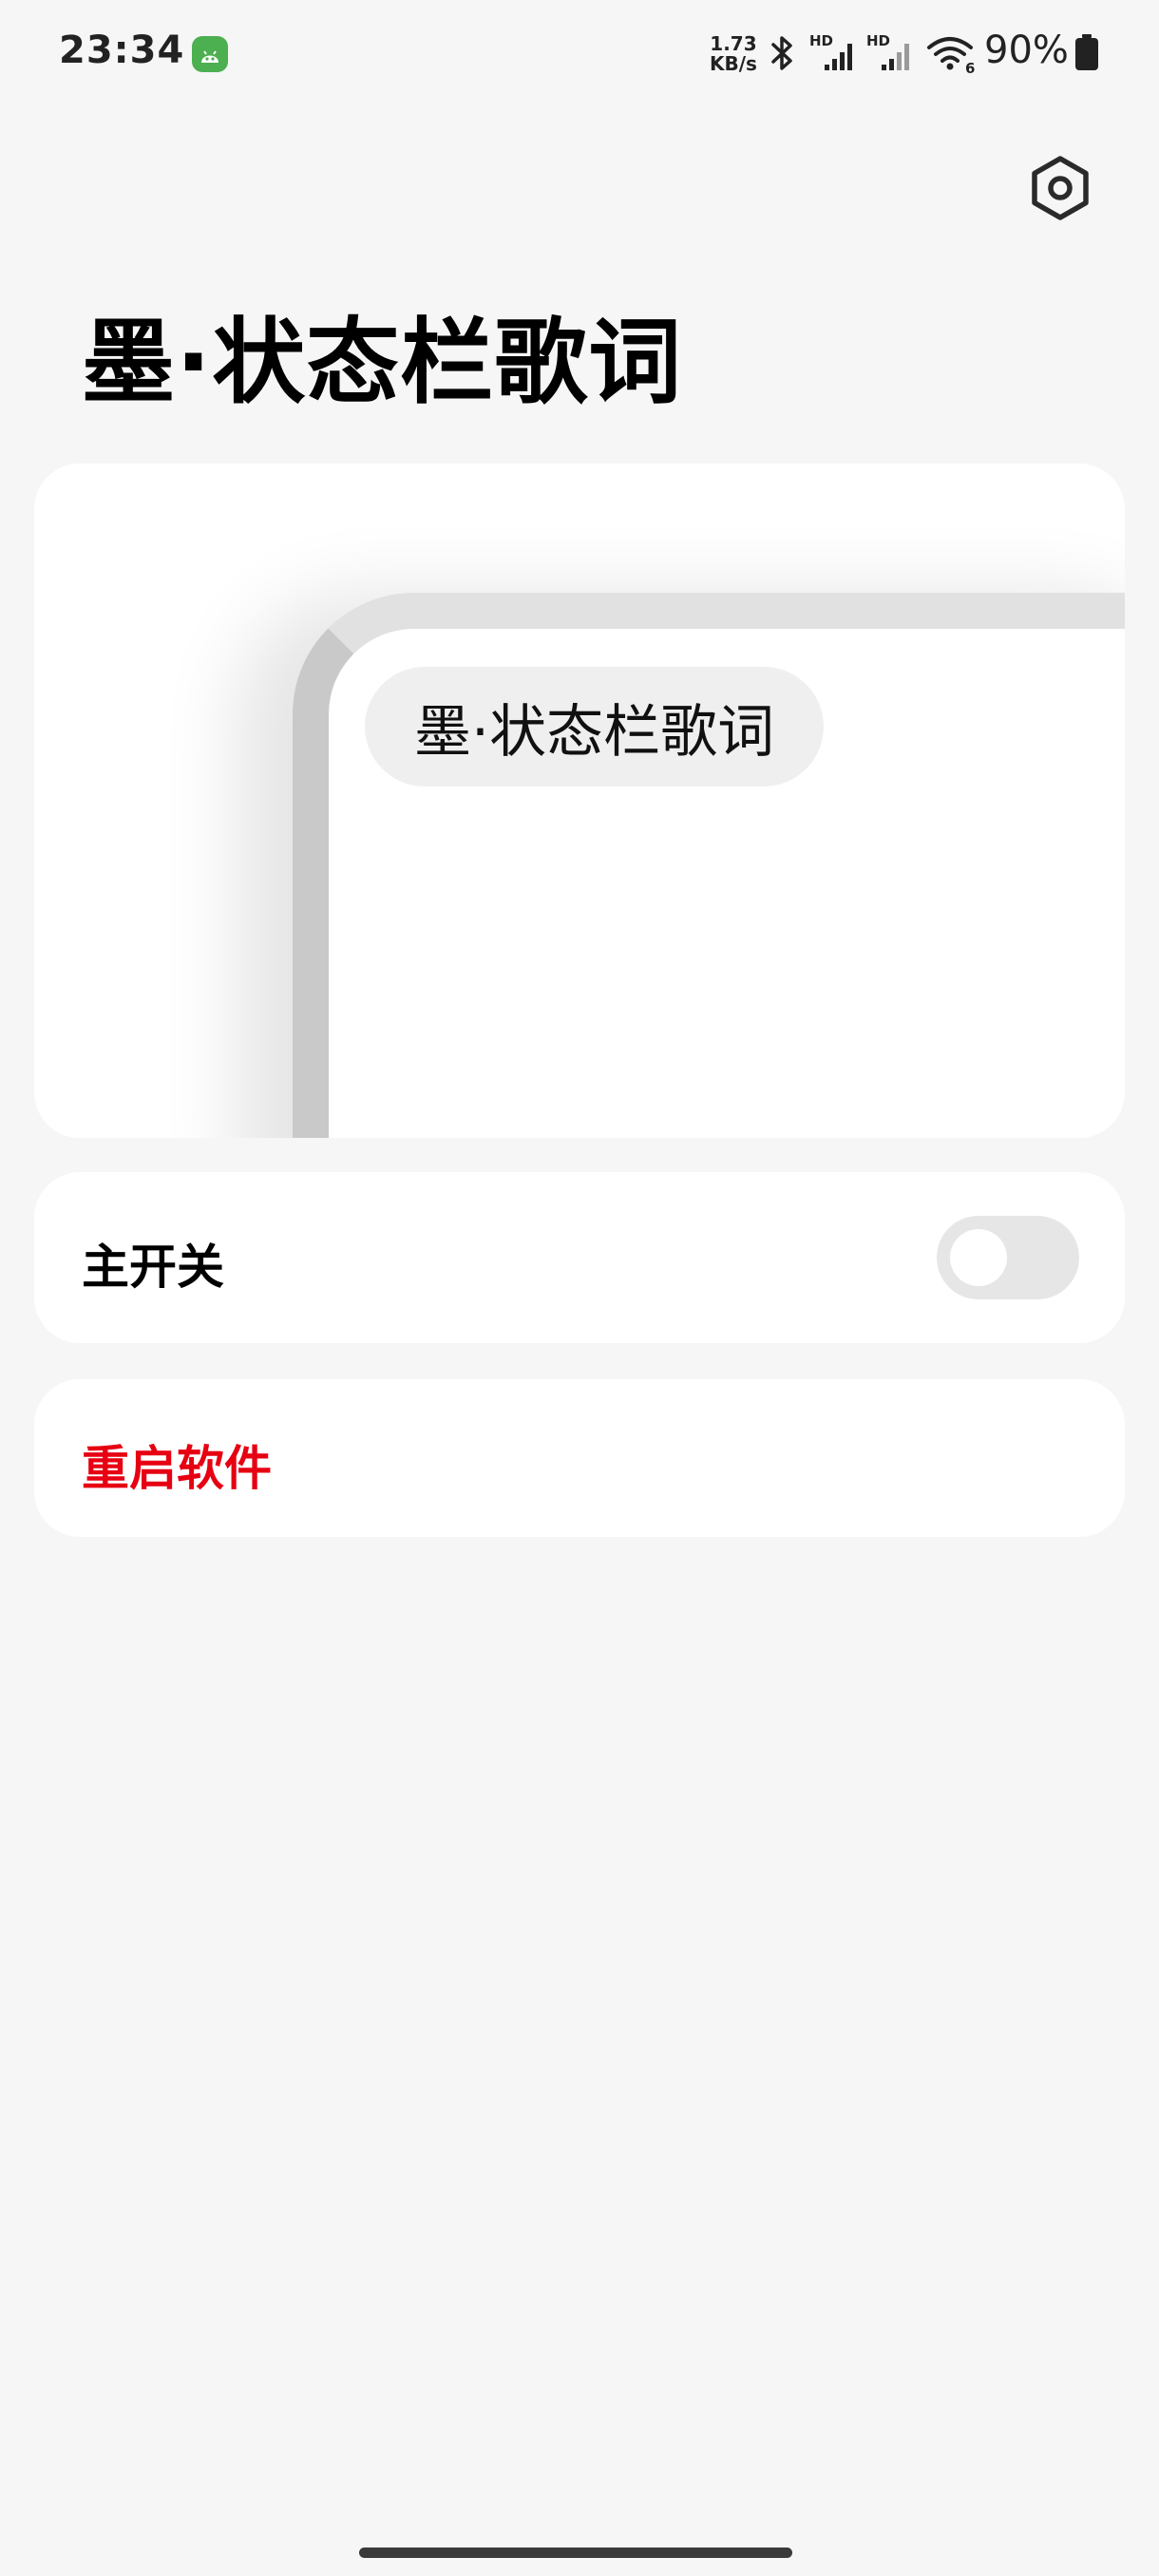 Image resolution: width=1159 pixels, height=2576 pixels. I want to click on bluetooth-icon, so click(781, 53).